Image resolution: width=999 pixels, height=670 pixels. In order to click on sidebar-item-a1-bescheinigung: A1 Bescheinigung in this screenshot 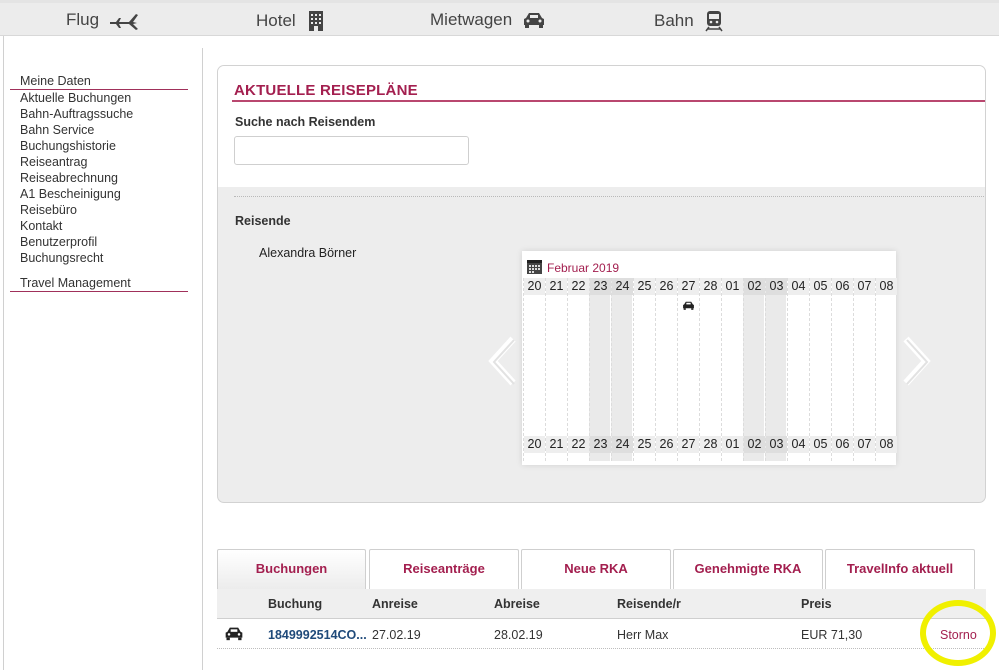, I will do `click(99, 194)`.